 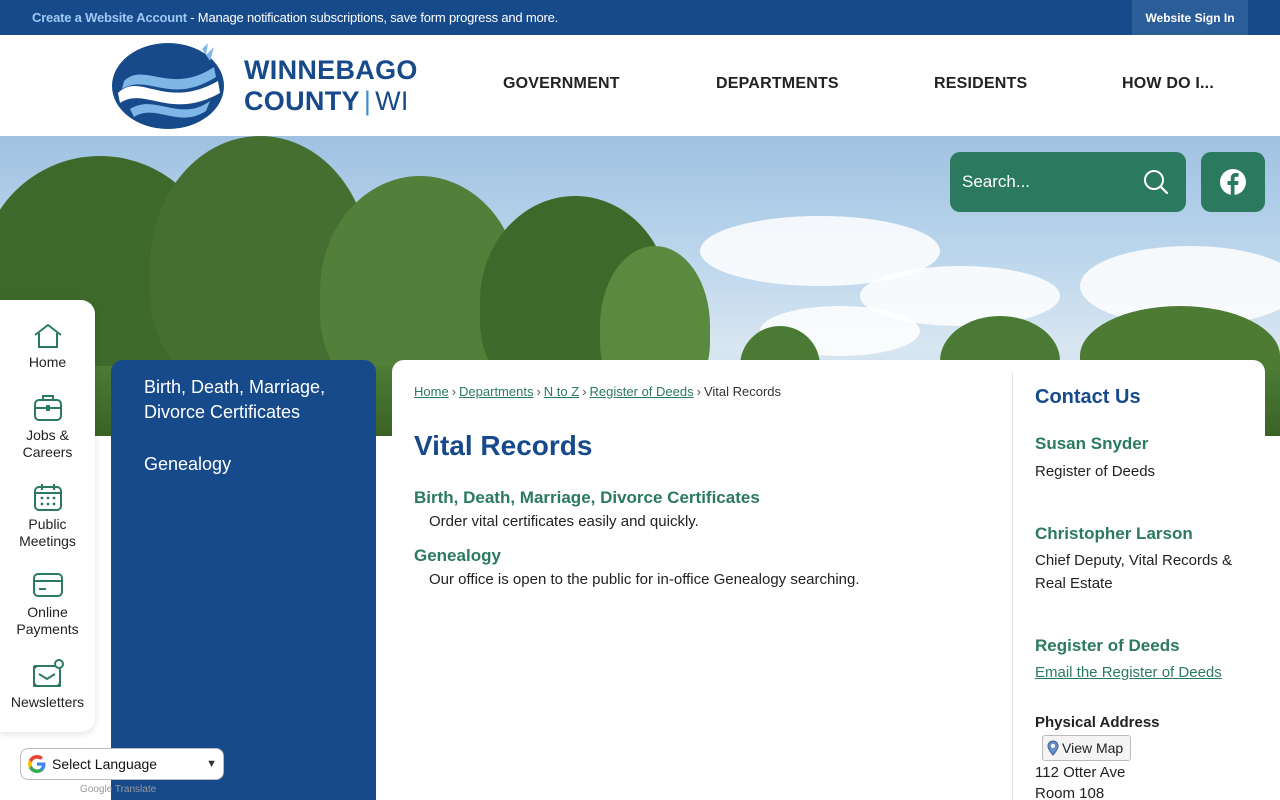 What do you see at coordinates (642, 391) in the screenshot?
I see `breadcrumb-register-of-deeds: Register of Deeds` at bounding box center [642, 391].